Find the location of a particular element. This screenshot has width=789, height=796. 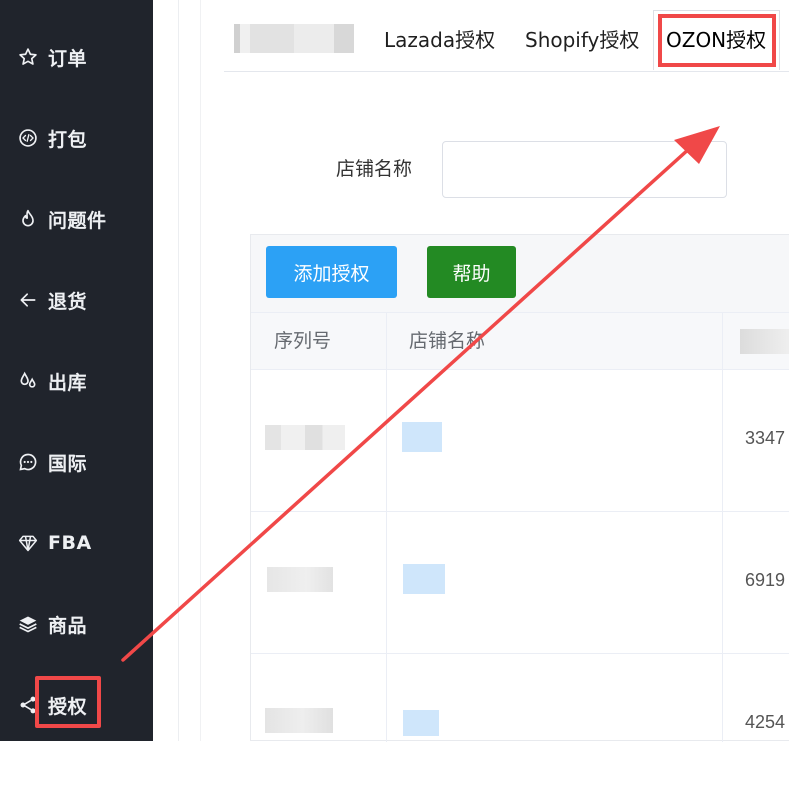

sidebar-item-label: 商品 is located at coordinates (68, 625).